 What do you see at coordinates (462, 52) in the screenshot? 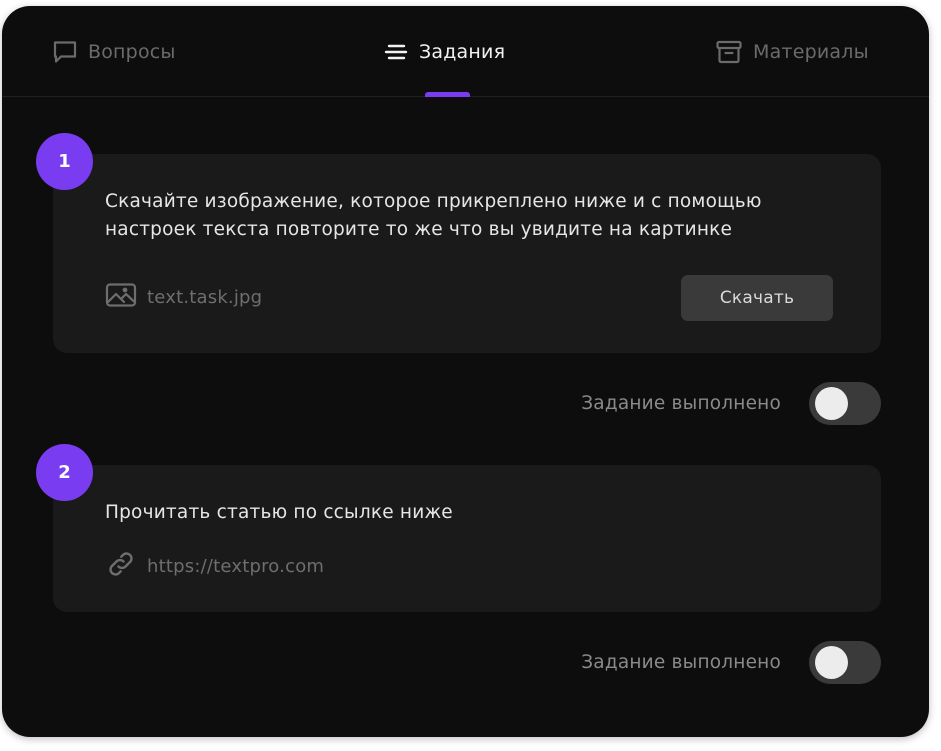
I see `tab-tasks-label: Задания` at bounding box center [462, 52].